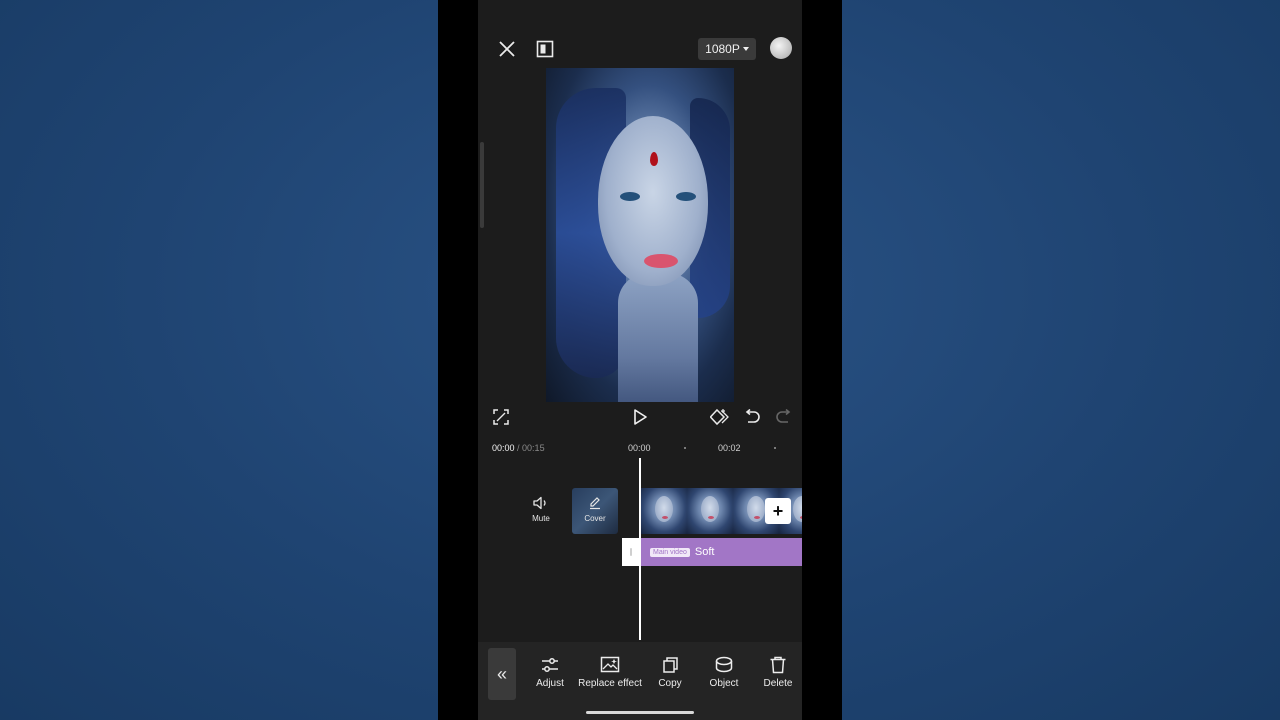  Describe the element at coordinates (724, 664) in the screenshot. I see `object-icon` at that location.